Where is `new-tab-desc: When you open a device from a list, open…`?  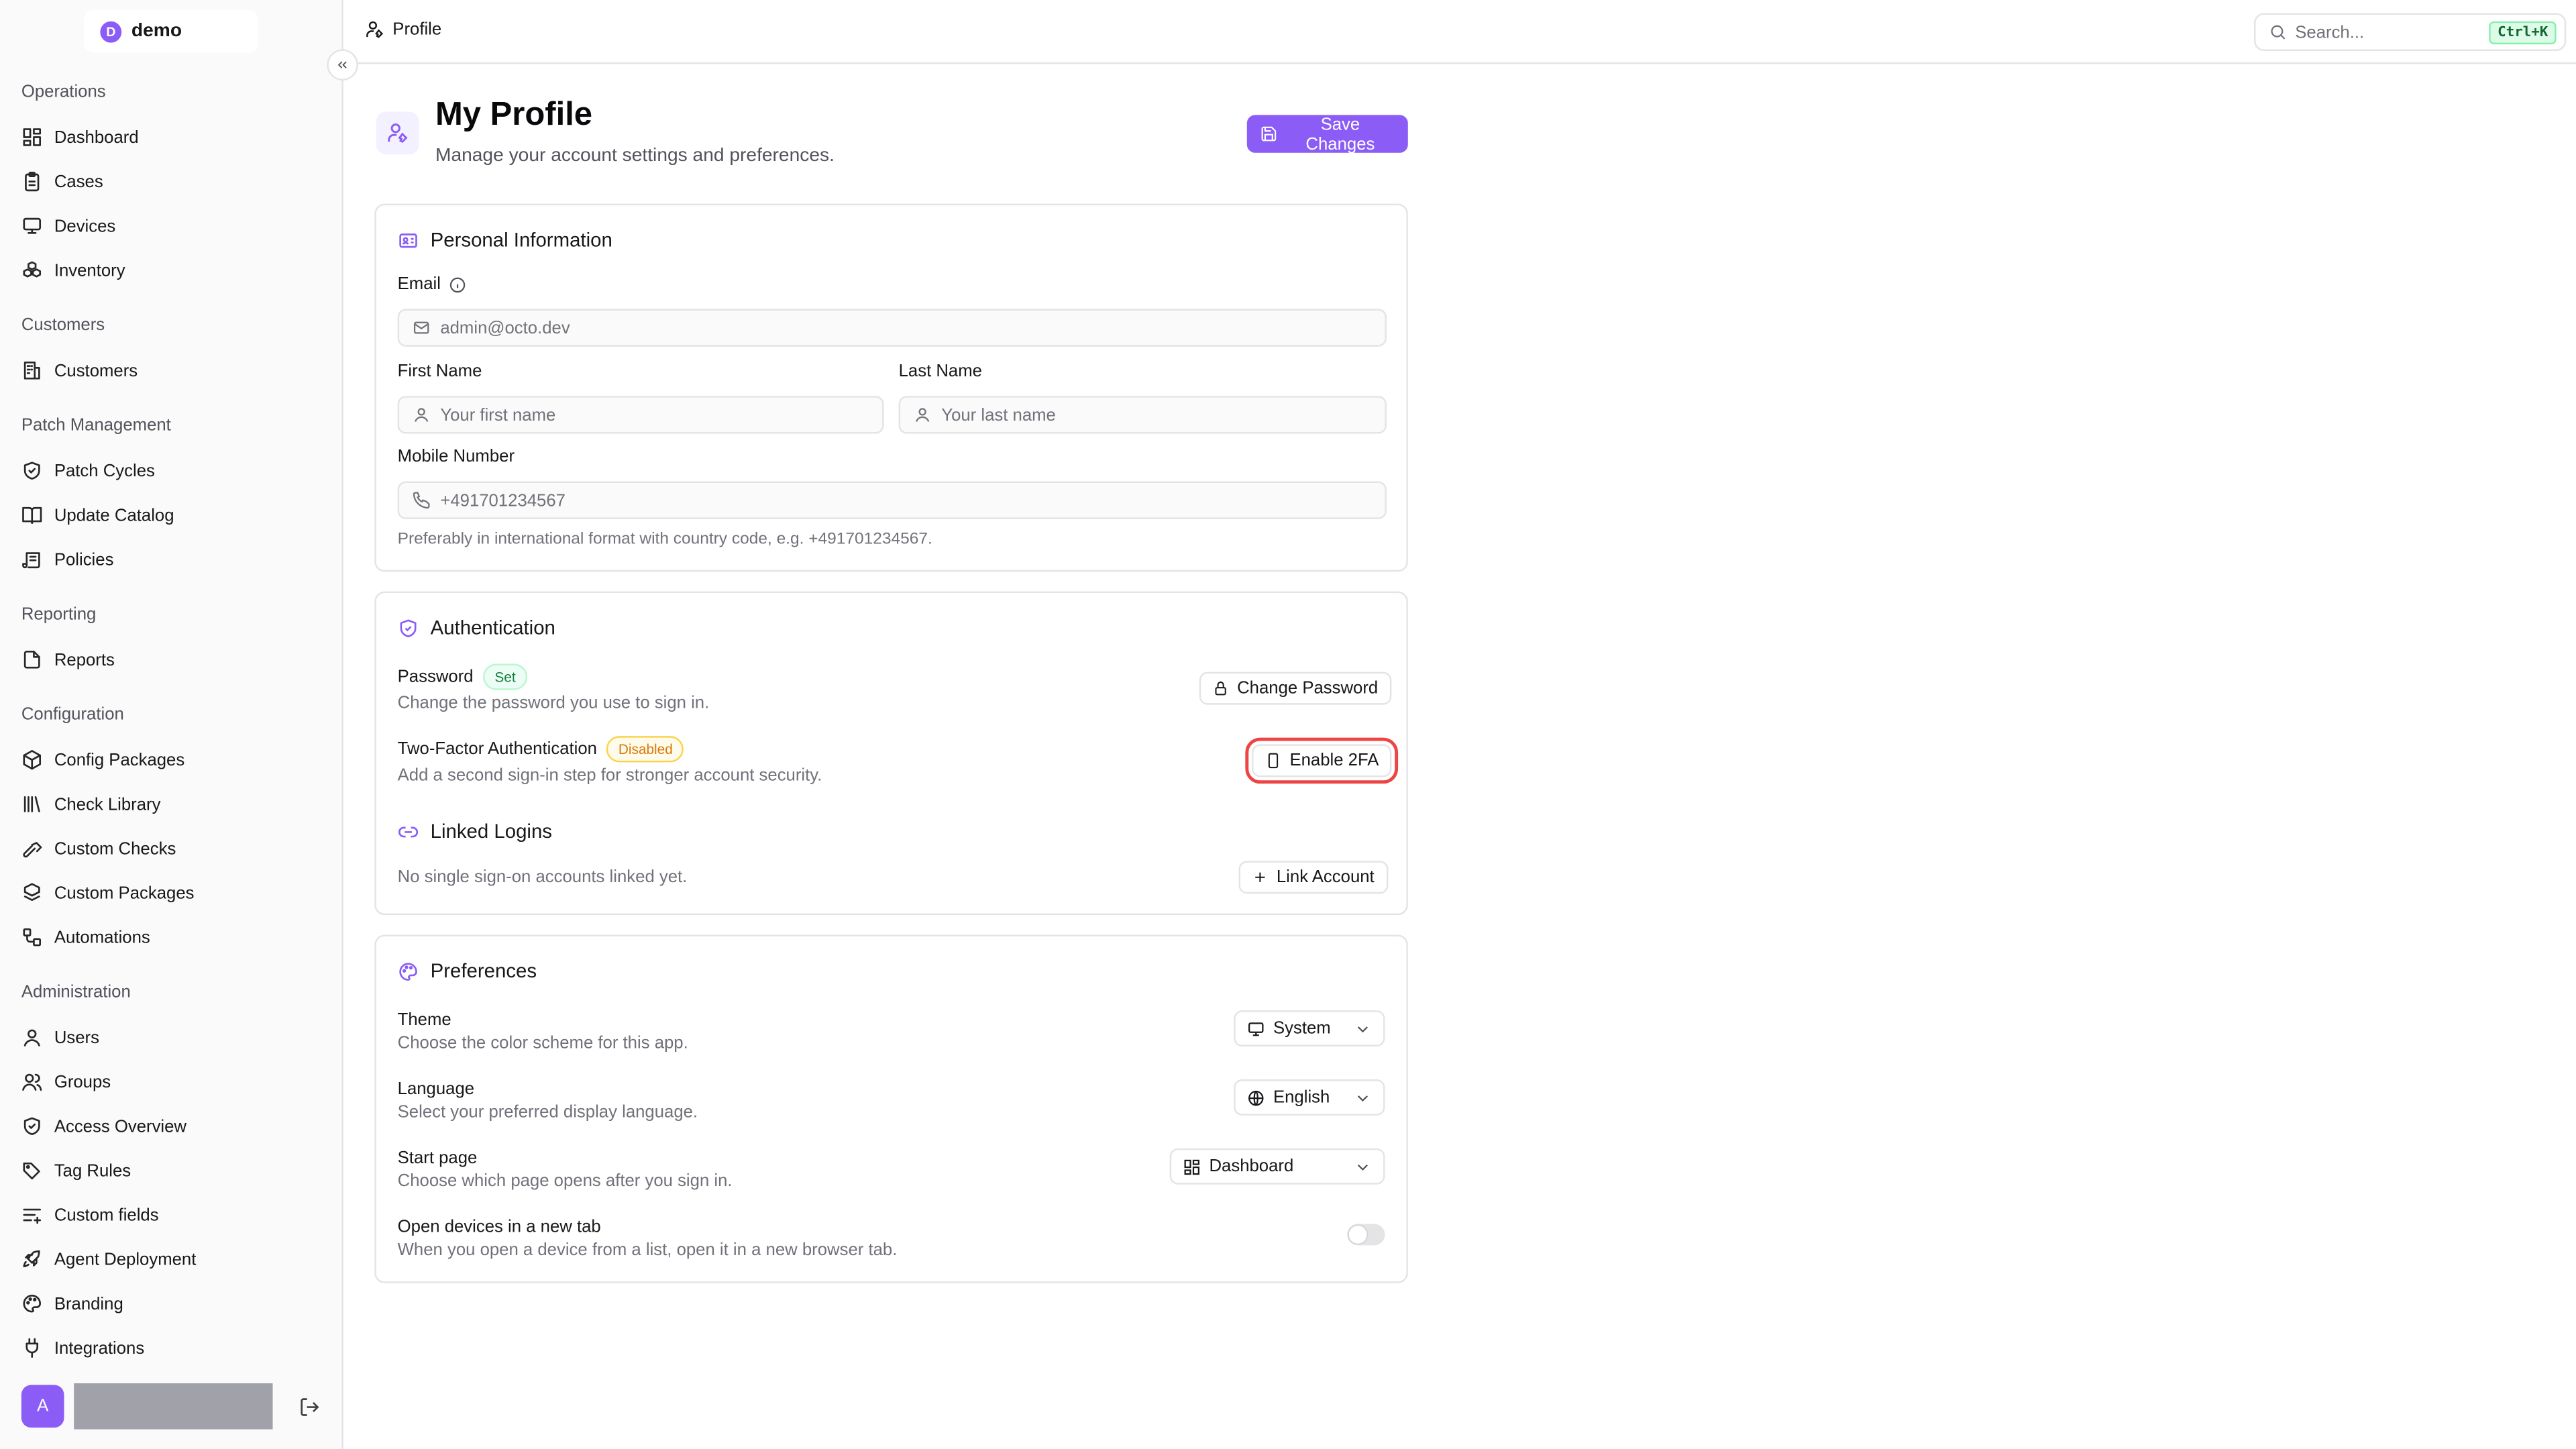 new-tab-desc: When you open a device from a list, open… is located at coordinates (647, 1250).